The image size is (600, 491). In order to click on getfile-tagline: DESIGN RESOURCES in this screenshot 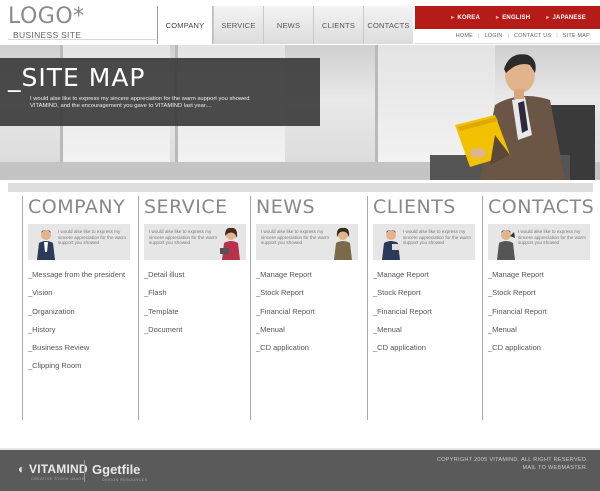, I will do `click(125, 480)`.